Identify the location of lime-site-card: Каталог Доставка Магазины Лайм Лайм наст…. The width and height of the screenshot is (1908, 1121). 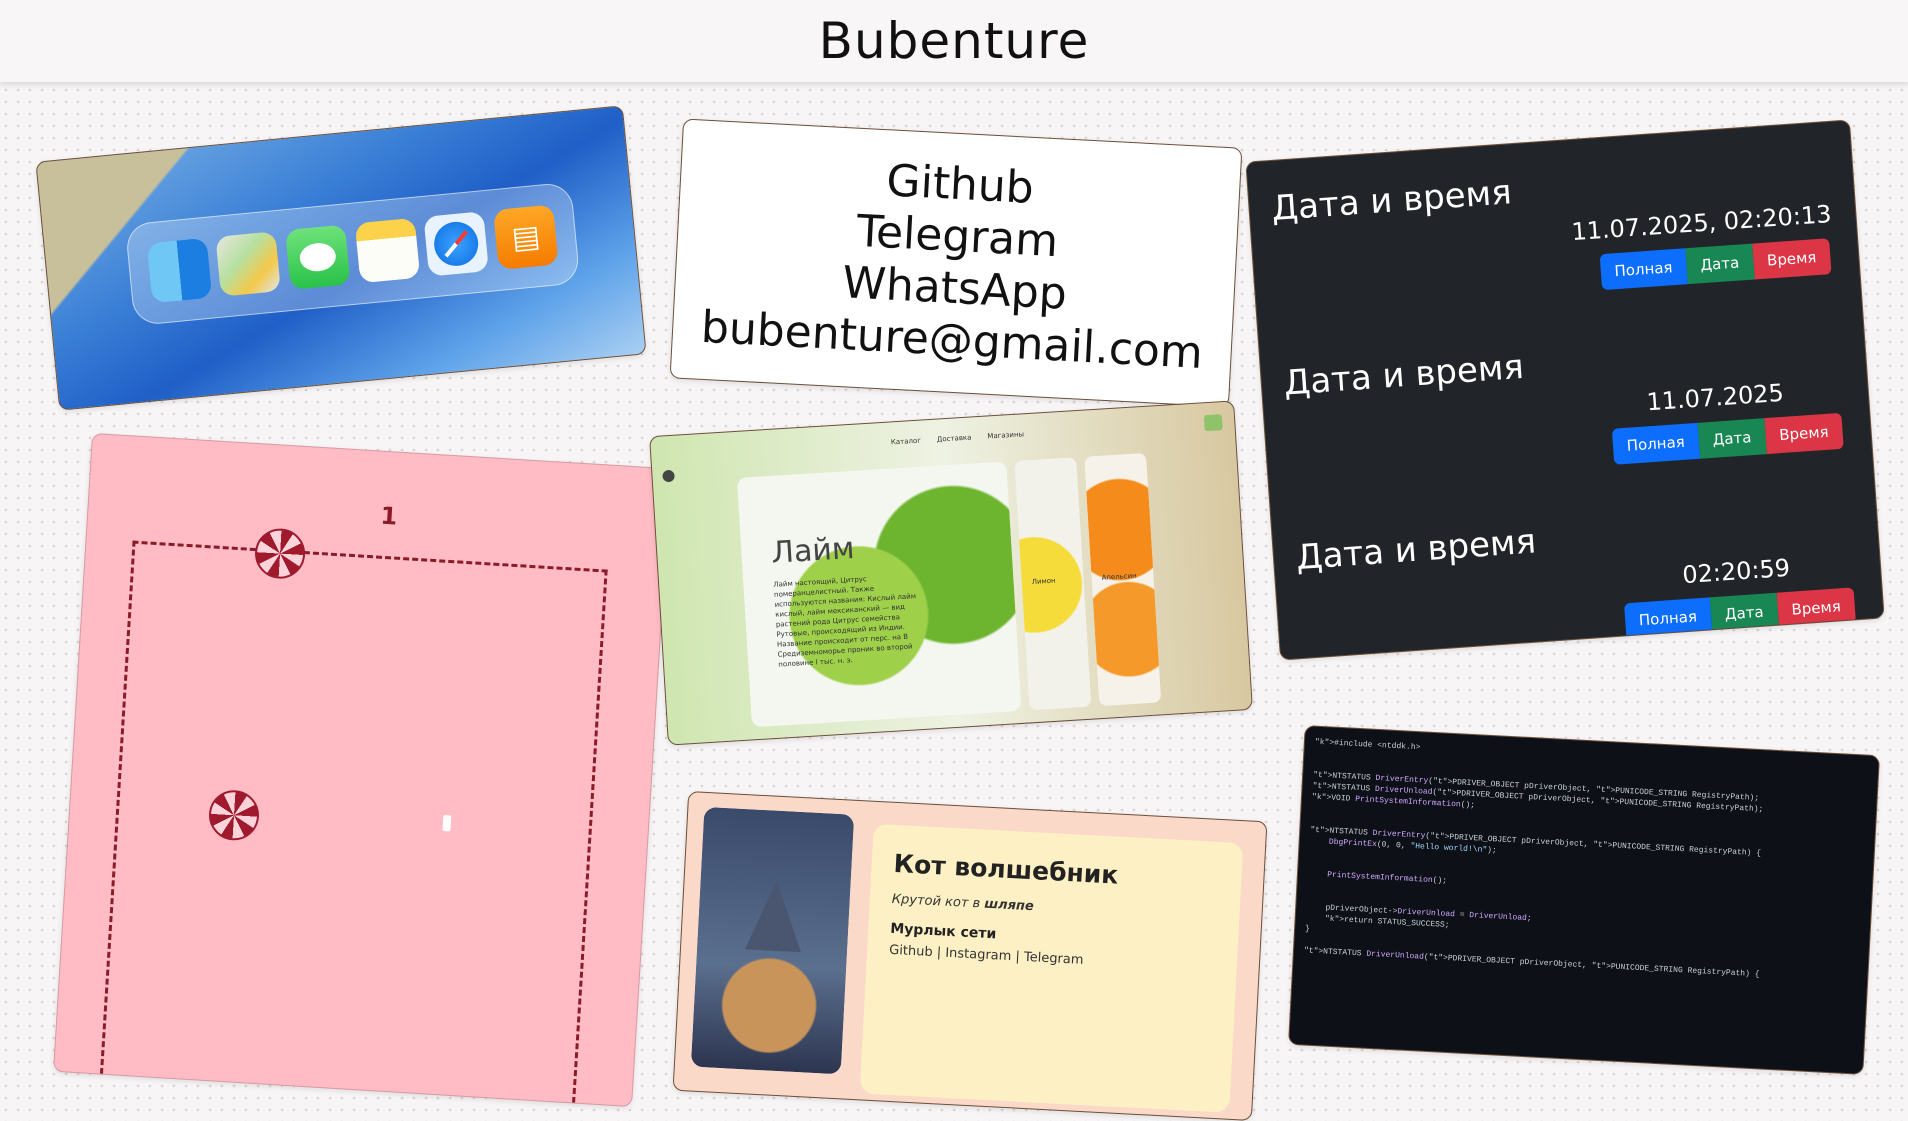
(951, 573).